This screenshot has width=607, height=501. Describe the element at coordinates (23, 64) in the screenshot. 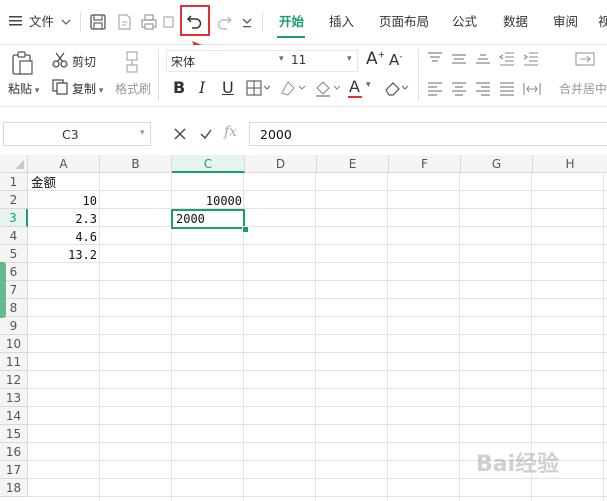

I see `paste-icon` at that location.